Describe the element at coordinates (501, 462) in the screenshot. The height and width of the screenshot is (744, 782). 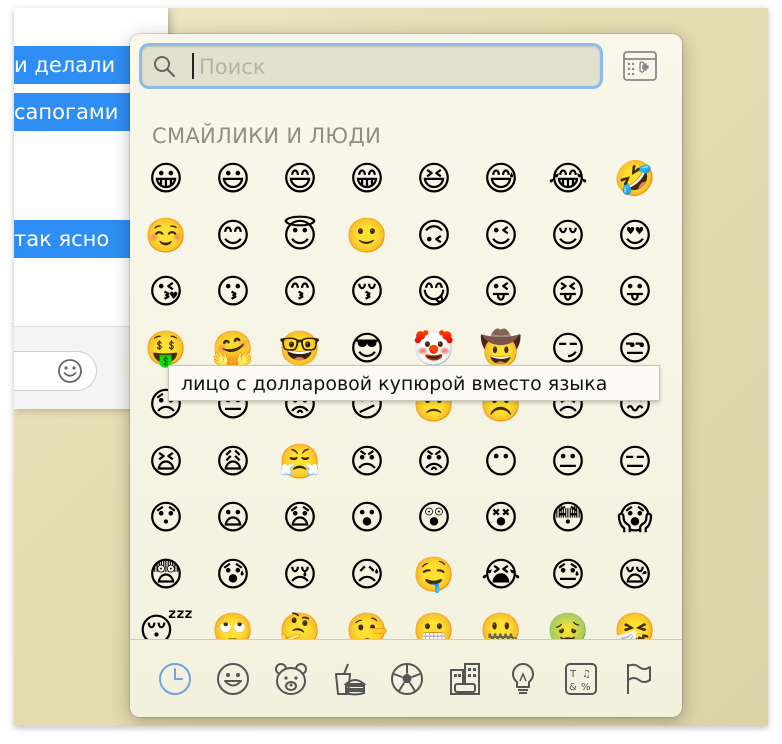
I see `emoji-cell: 😶` at that location.